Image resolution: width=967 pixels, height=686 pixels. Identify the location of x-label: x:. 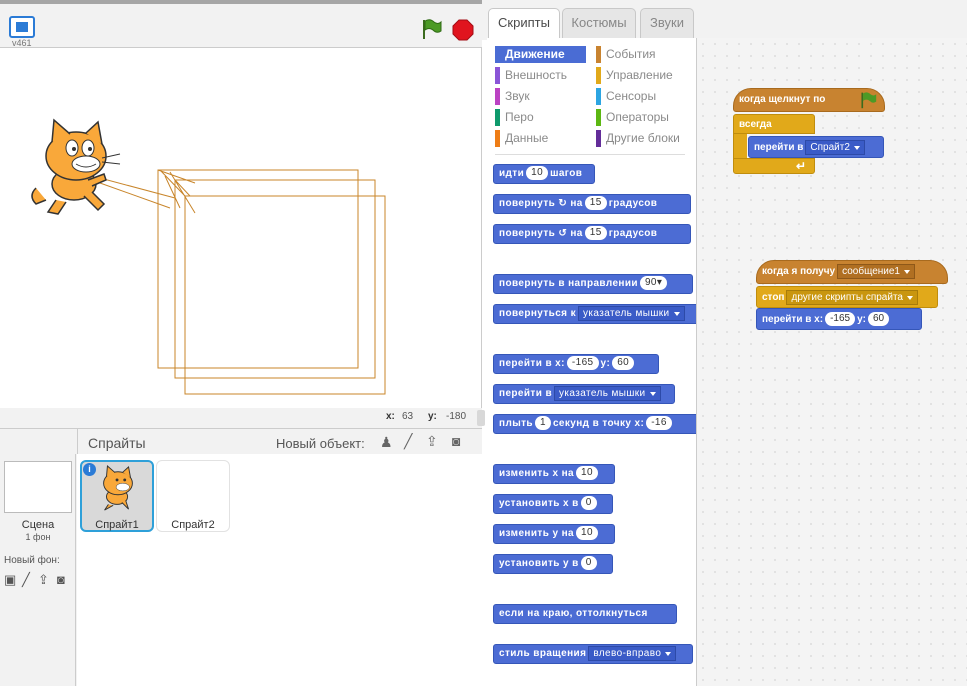
(390, 416).